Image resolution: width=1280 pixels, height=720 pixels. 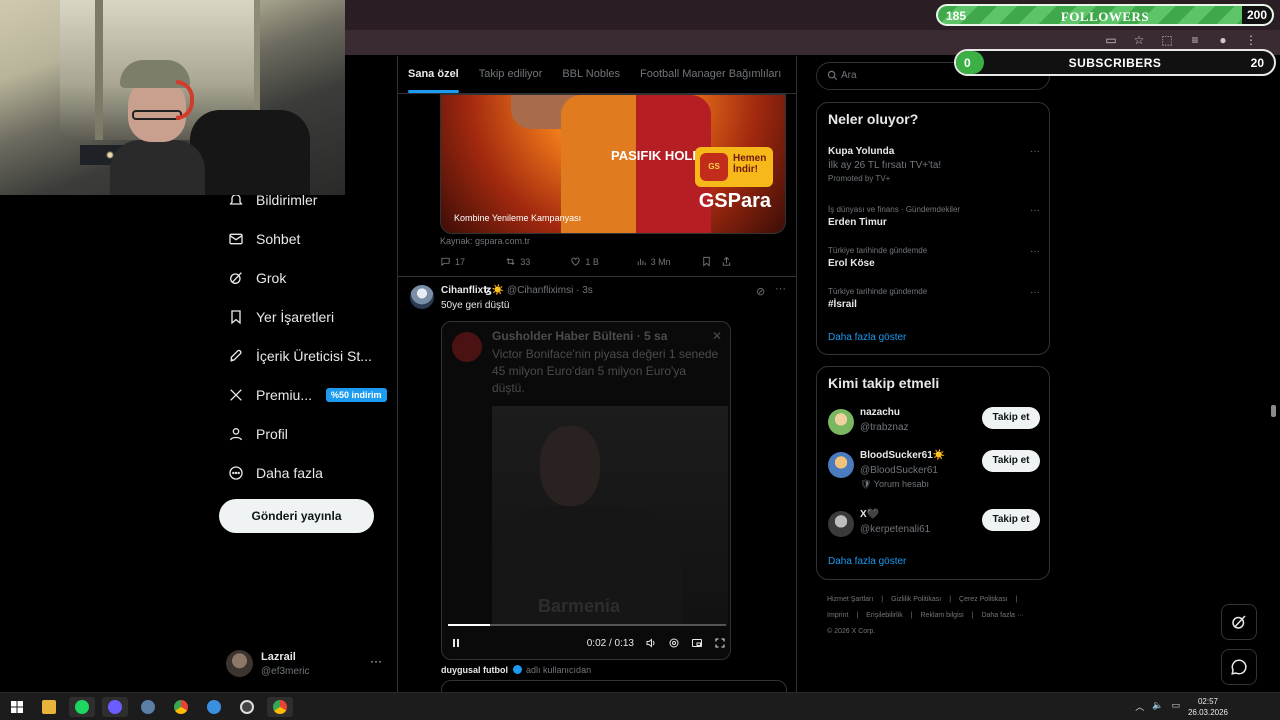 I want to click on tweet-time: 3s, so click(x=587, y=290).